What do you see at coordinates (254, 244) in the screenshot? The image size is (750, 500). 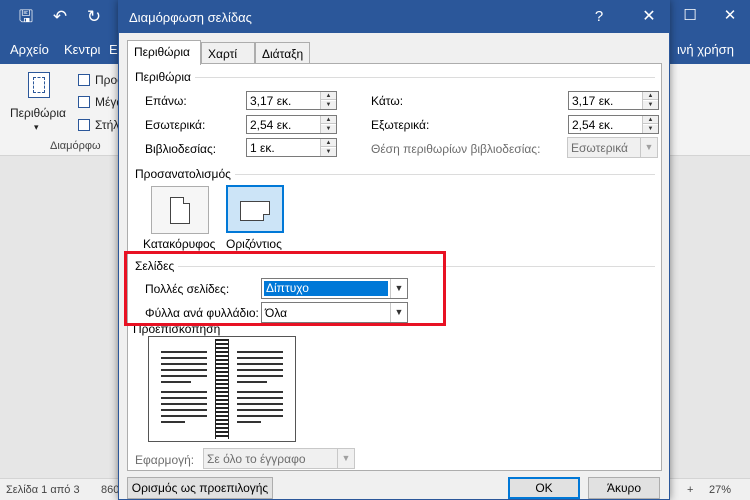 I see `landscape-label: Οριζόντιος` at bounding box center [254, 244].